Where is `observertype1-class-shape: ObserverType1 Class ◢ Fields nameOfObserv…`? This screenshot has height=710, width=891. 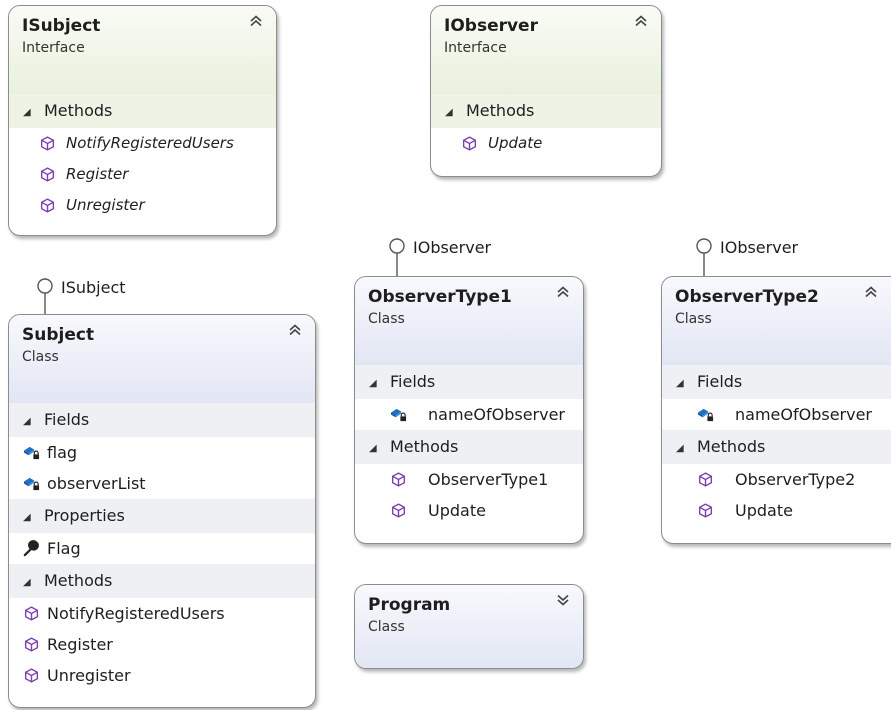 observertype1-class-shape: ObserverType1 Class ◢ Fields nameOfObserv… is located at coordinates (469, 410).